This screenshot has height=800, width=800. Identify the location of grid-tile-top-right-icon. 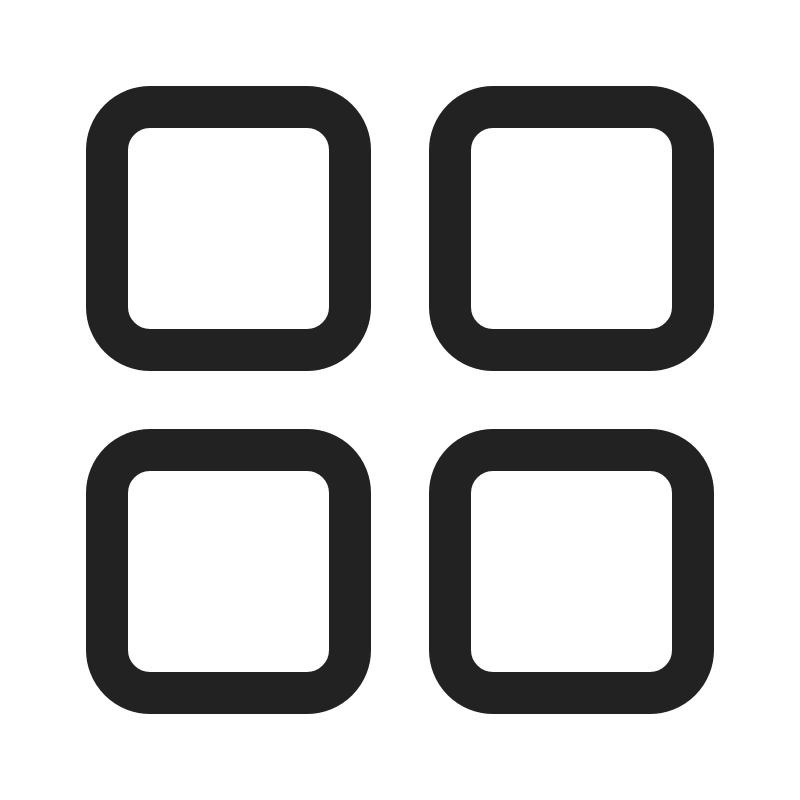
(571, 228).